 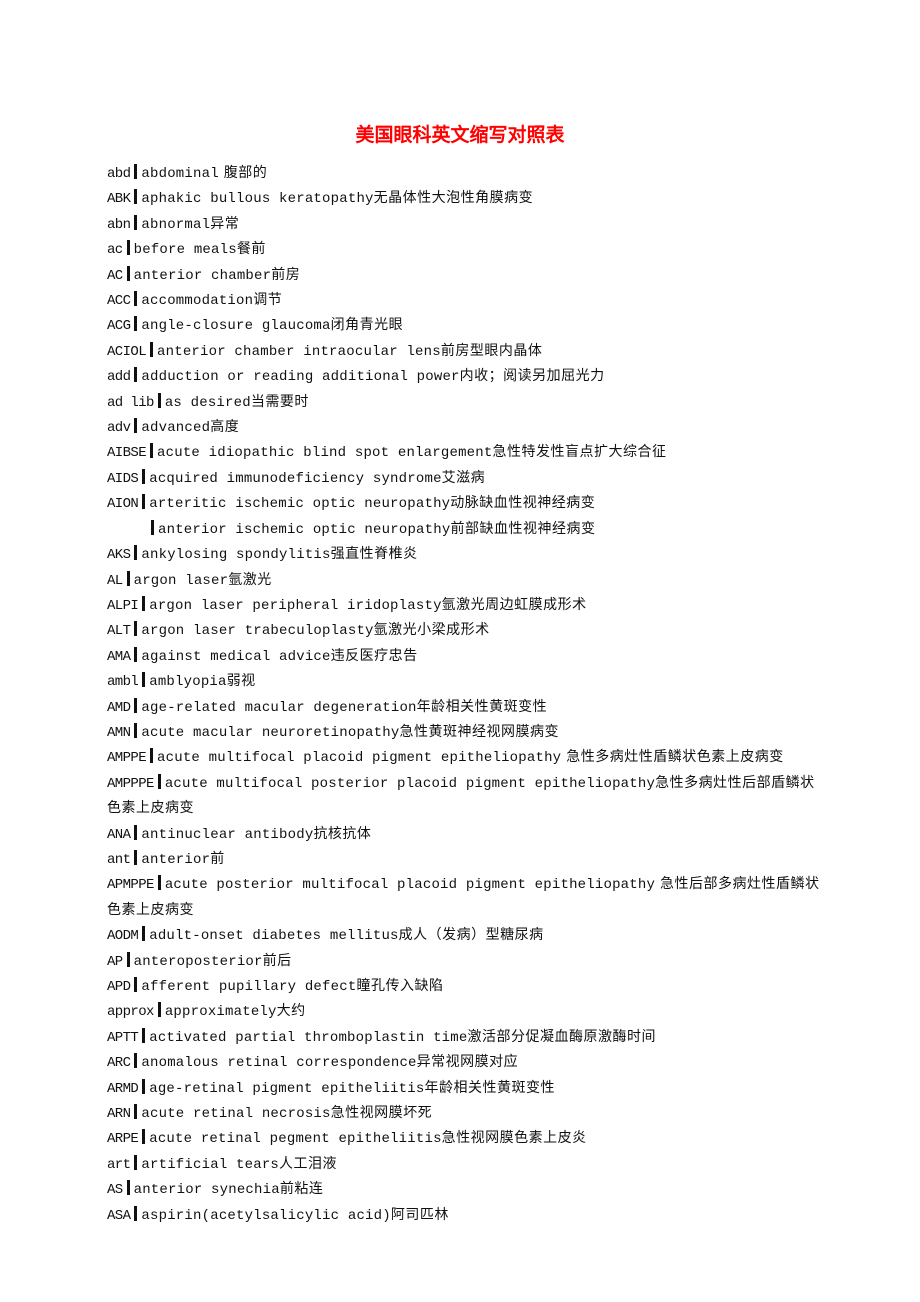 I want to click on english-definition: artificial tears, so click(x=210, y=1164).